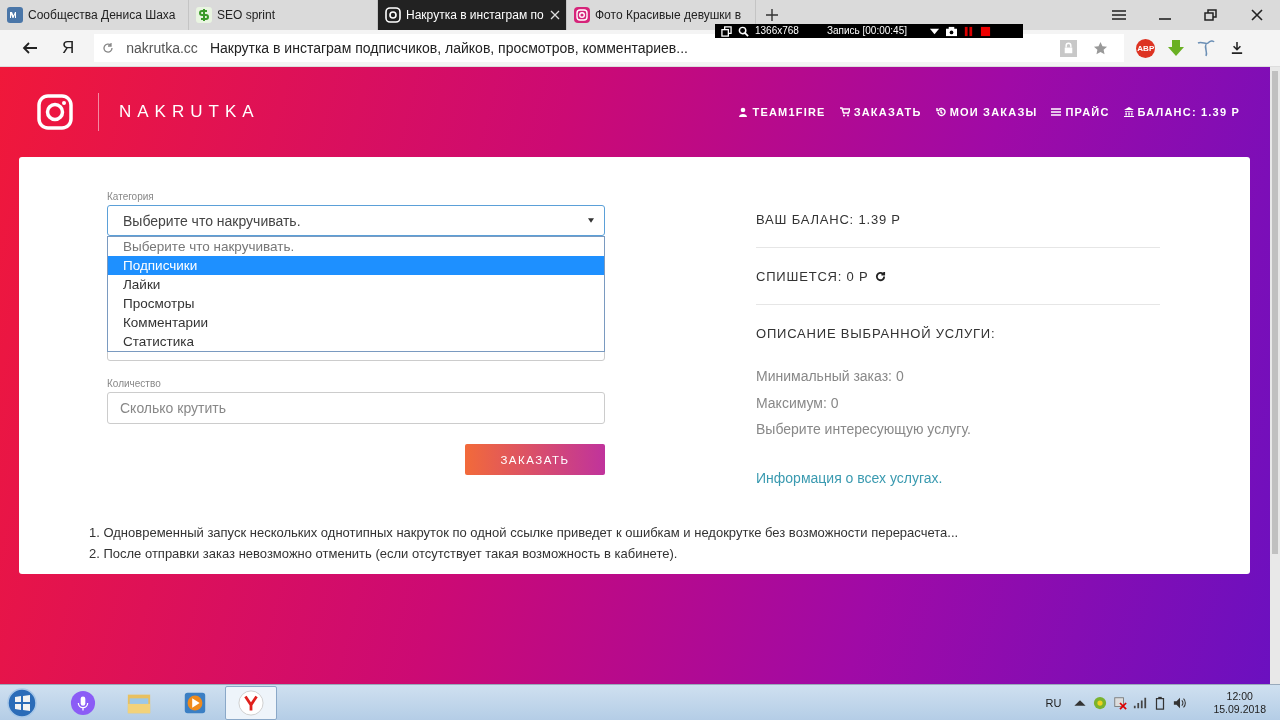  Describe the element at coordinates (384, 553) in the screenshot. I see `note-text: 2. После отправки заказ невозможно отменить (если отсутствует такая возможность в кабинете).` at that location.